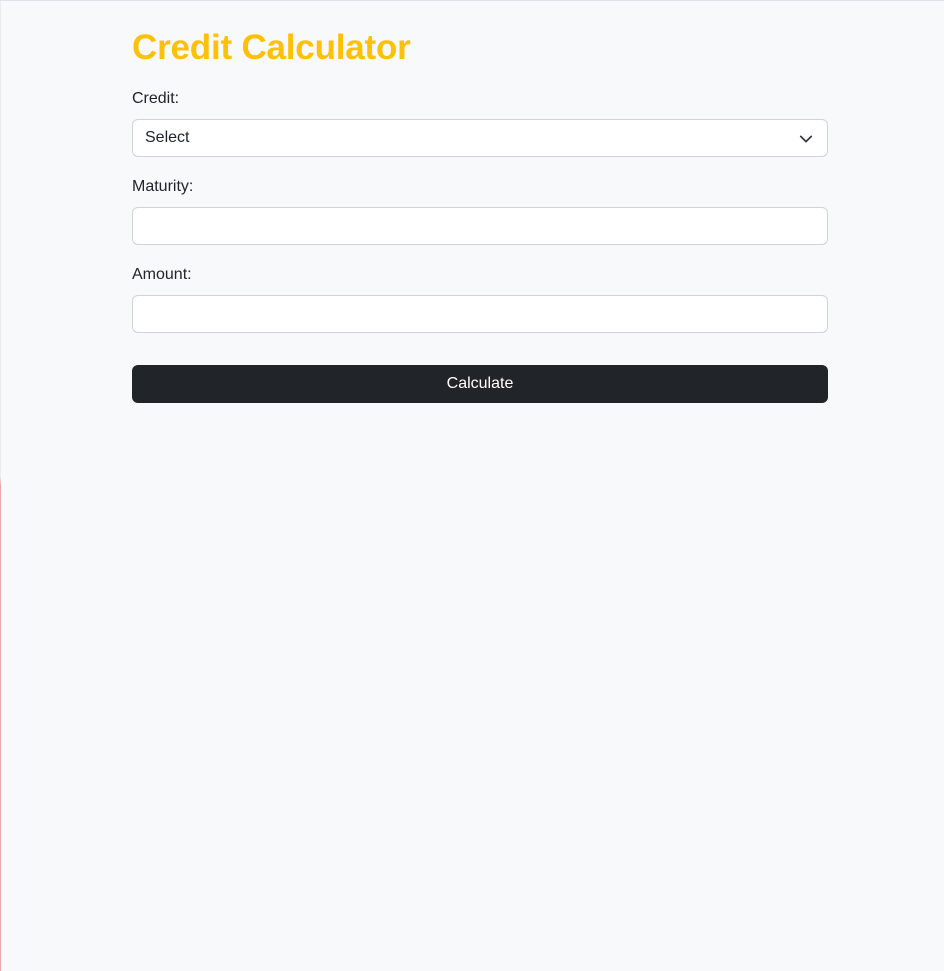  I want to click on chevron-down-icon, so click(806, 139).